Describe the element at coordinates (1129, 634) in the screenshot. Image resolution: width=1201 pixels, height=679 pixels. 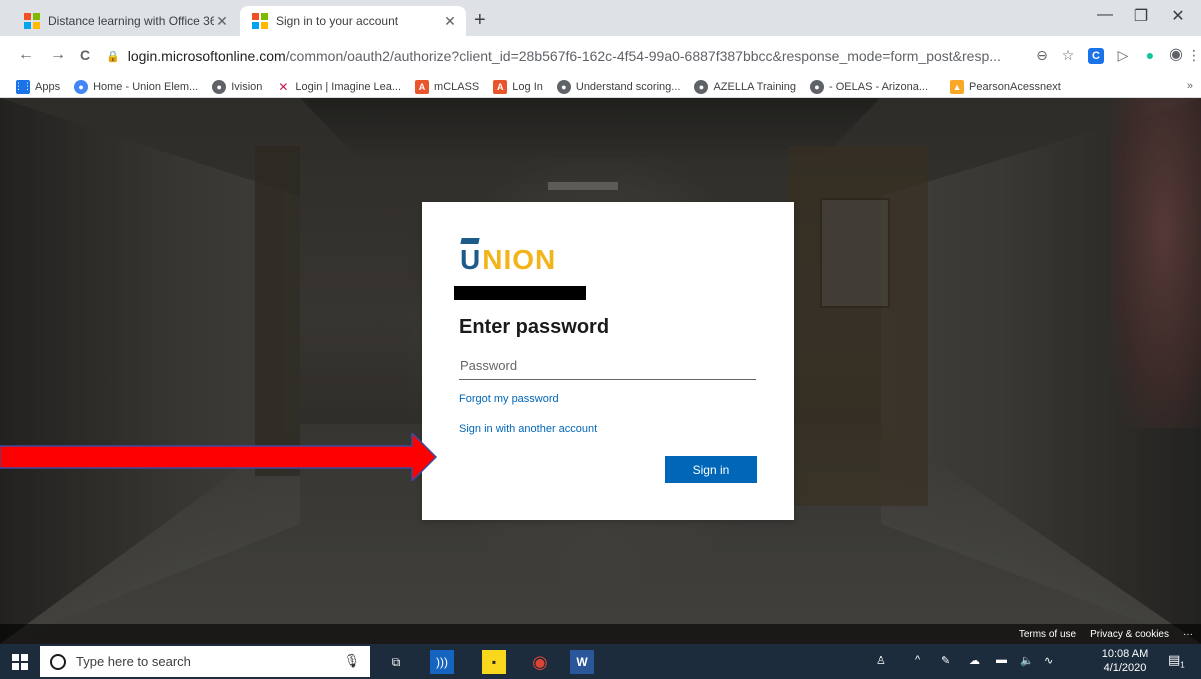
I see `privacy-cookies-link: Privacy & cookies` at that location.